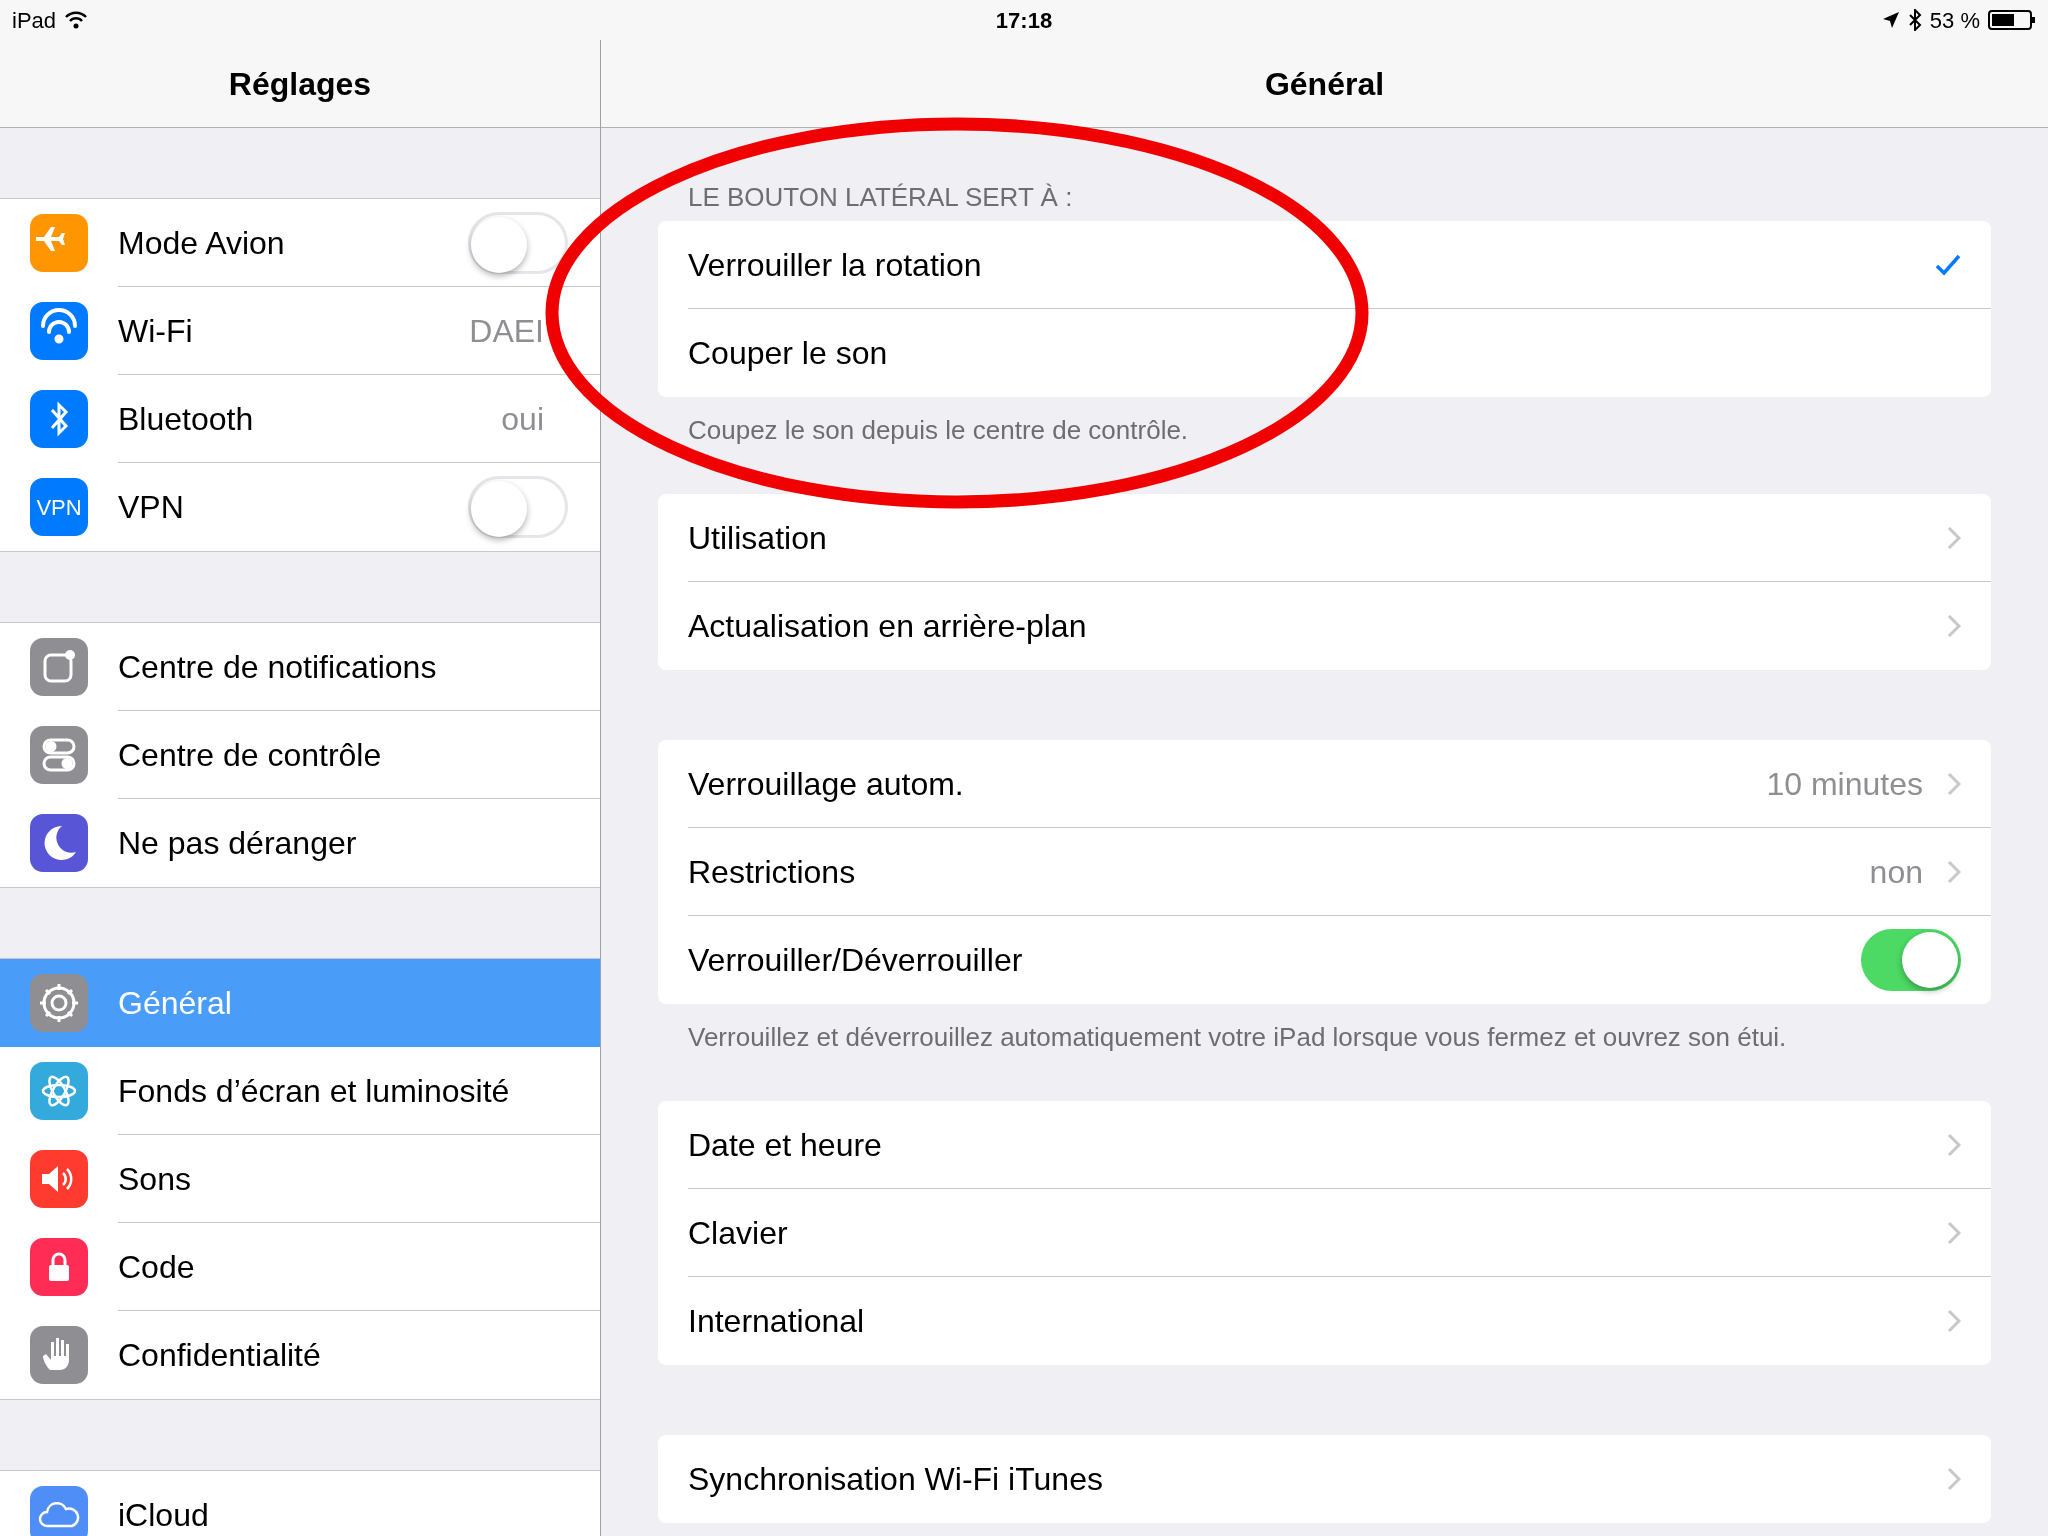 Image resolution: width=2048 pixels, height=1536 pixels. What do you see at coordinates (59, 1355) in the screenshot?
I see `hand-icon` at bounding box center [59, 1355].